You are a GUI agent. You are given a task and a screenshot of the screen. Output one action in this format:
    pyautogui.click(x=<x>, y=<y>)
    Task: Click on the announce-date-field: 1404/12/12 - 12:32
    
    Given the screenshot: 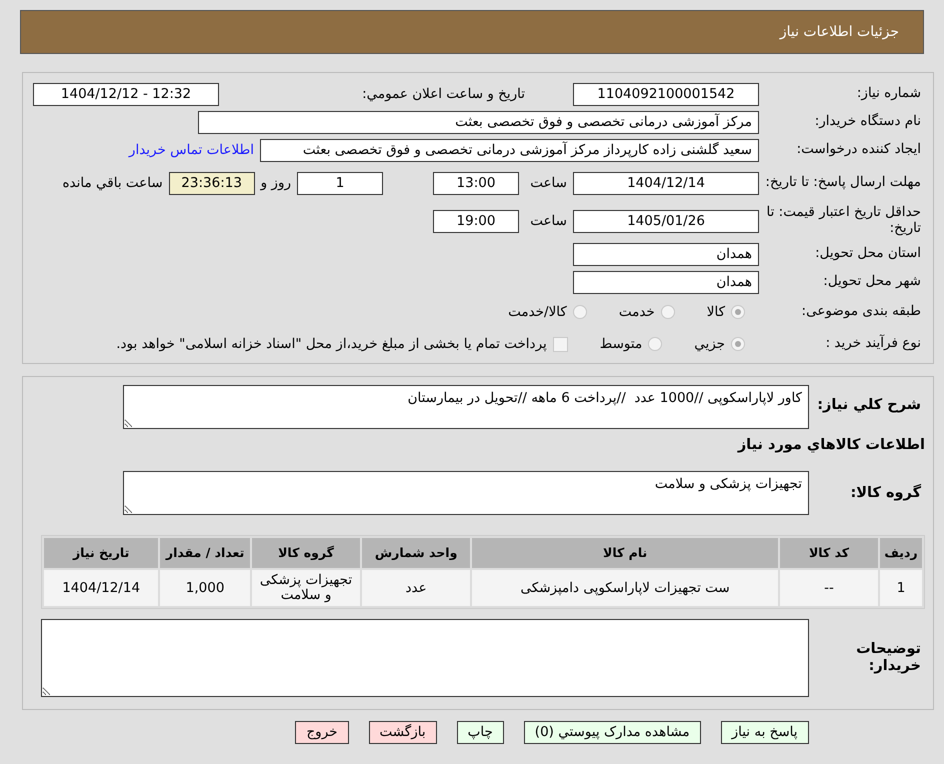 What is the action you would take?
    pyautogui.click(x=126, y=94)
    